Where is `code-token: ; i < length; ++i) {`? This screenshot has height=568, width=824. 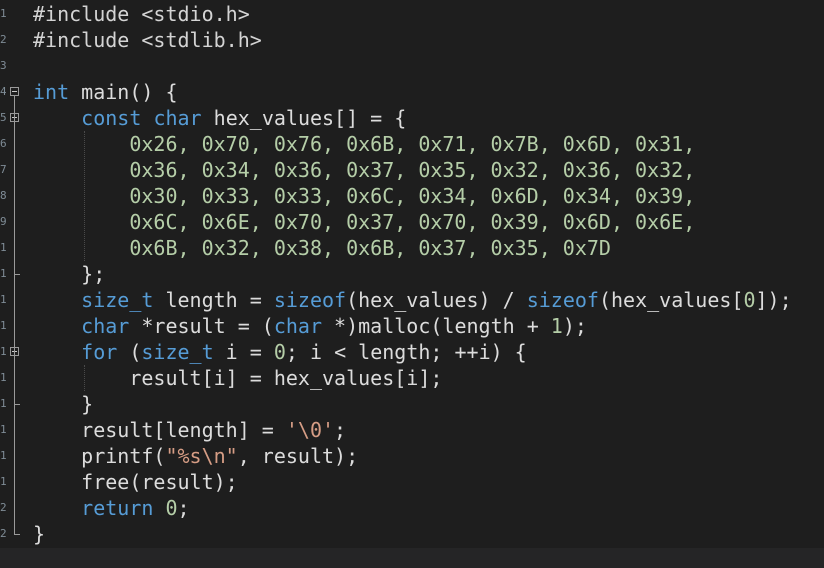 code-token: ; i < length; ++i) { is located at coordinates (406, 352).